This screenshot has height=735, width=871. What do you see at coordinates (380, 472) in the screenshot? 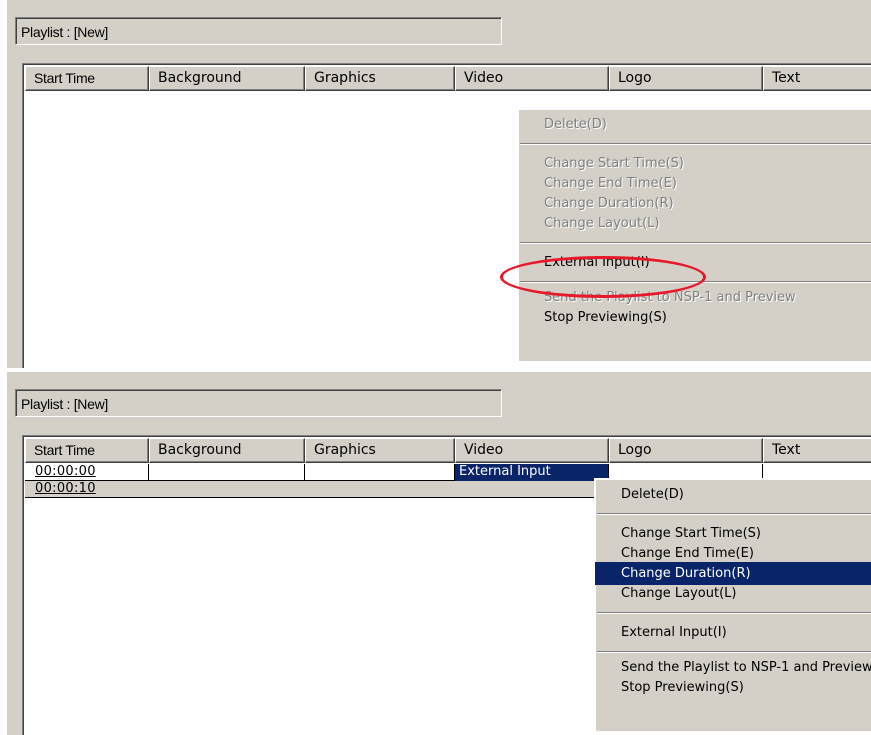
I see `cell-graphics` at bounding box center [380, 472].